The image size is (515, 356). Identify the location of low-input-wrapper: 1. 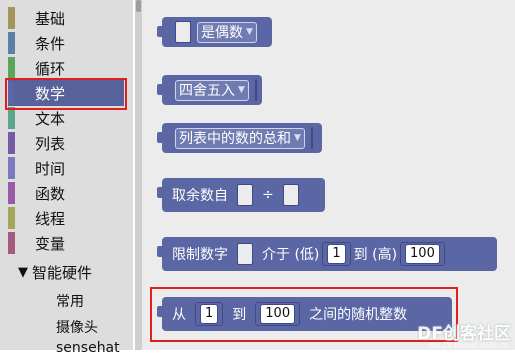
(336, 254).